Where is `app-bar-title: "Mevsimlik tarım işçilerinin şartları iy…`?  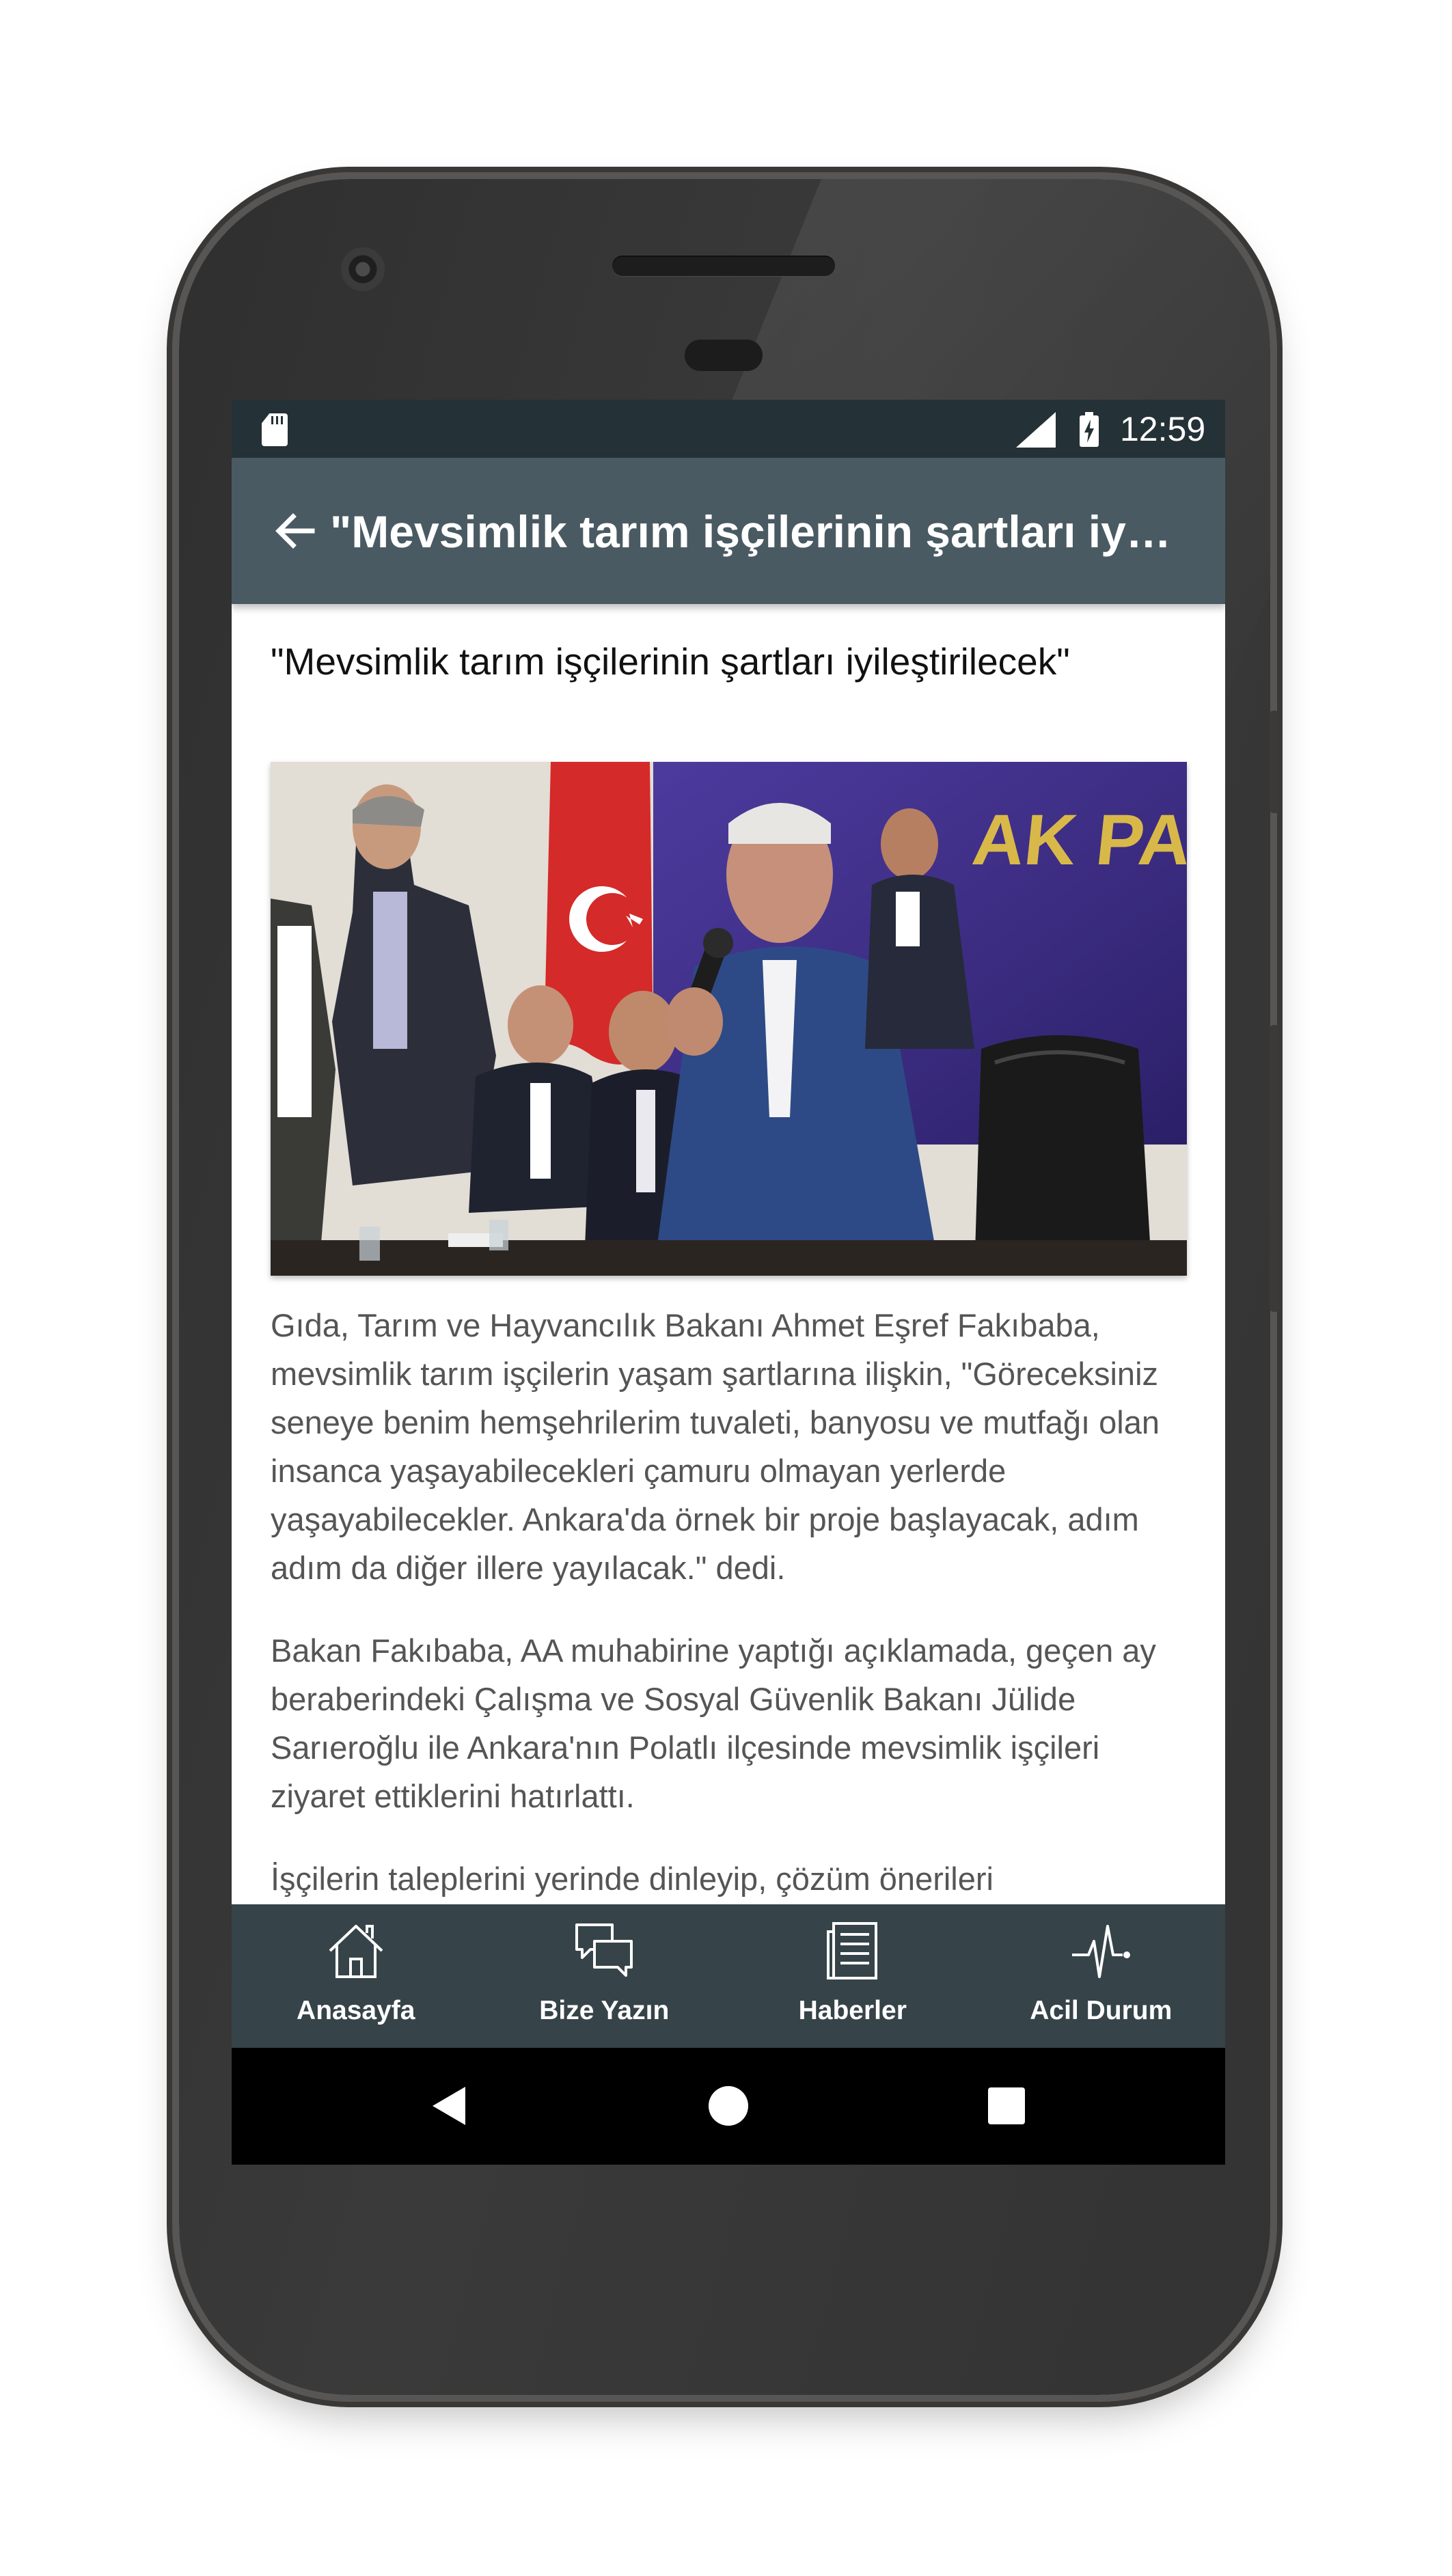
app-bar-title: "Mevsimlik tarım işçilerinin şartları iy… is located at coordinates (753, 531).